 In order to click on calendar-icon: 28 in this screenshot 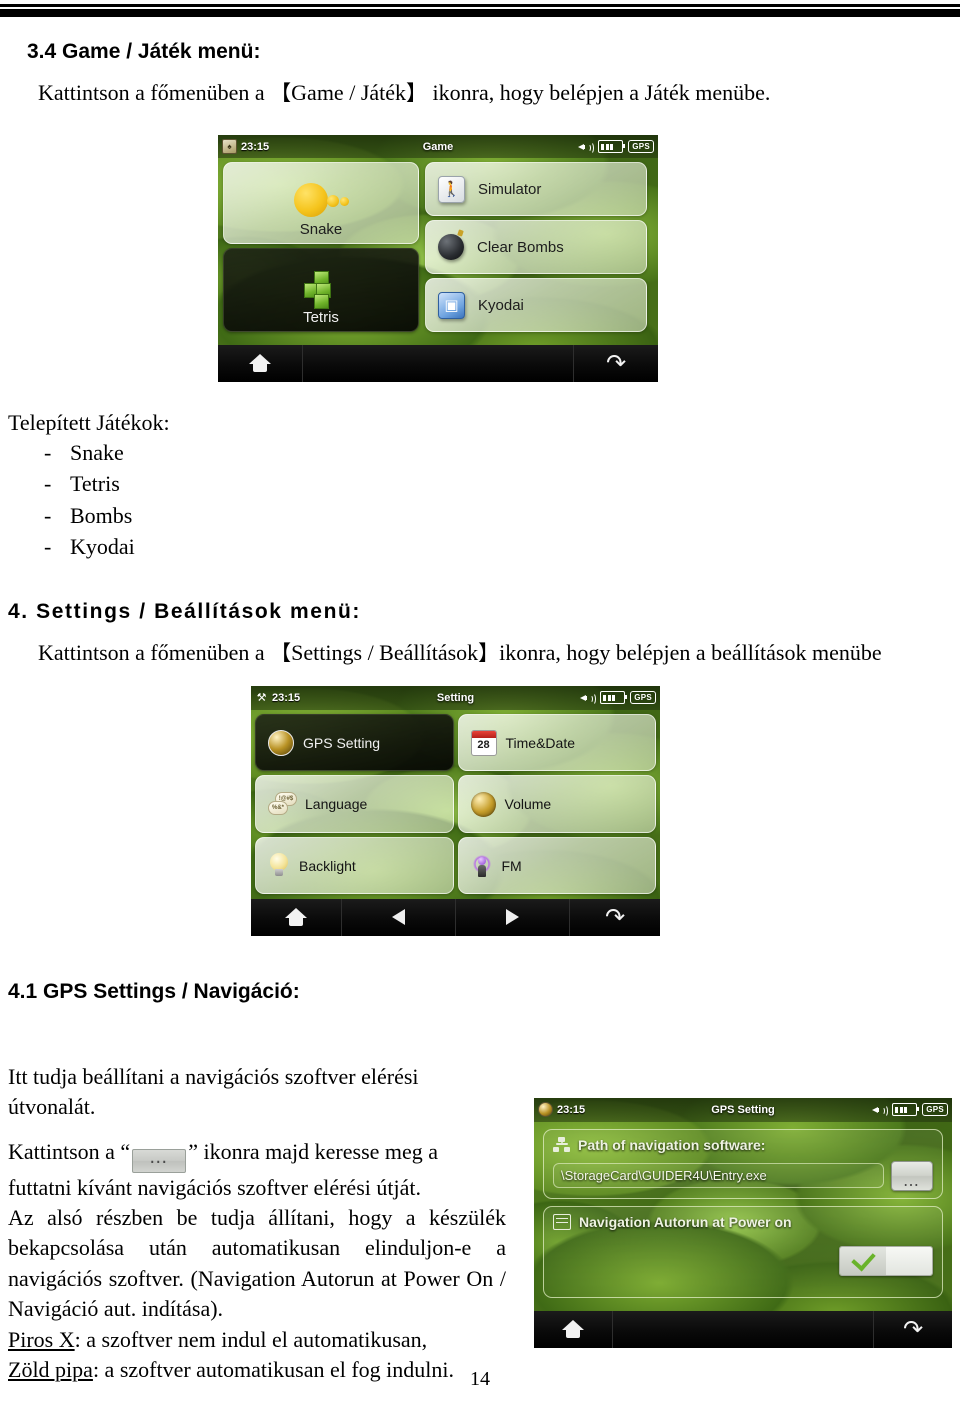, I will do `click(483, 742)`.